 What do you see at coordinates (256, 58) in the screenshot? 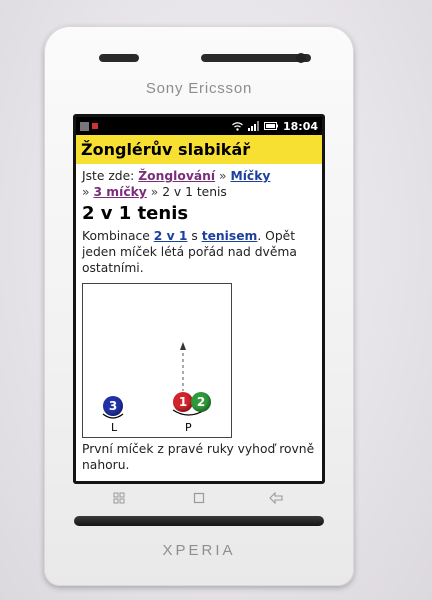
I see `earpiece-speaker` at bounding box center [256, 58].